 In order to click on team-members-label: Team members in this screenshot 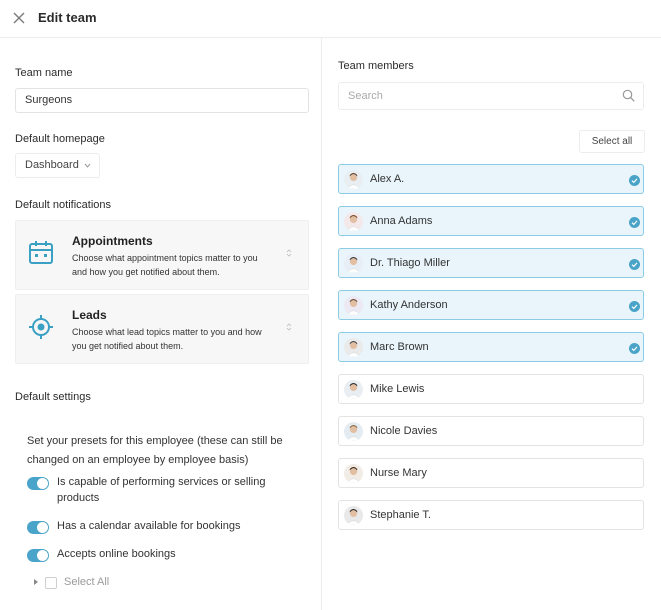, I will do `click(376, 66)`.